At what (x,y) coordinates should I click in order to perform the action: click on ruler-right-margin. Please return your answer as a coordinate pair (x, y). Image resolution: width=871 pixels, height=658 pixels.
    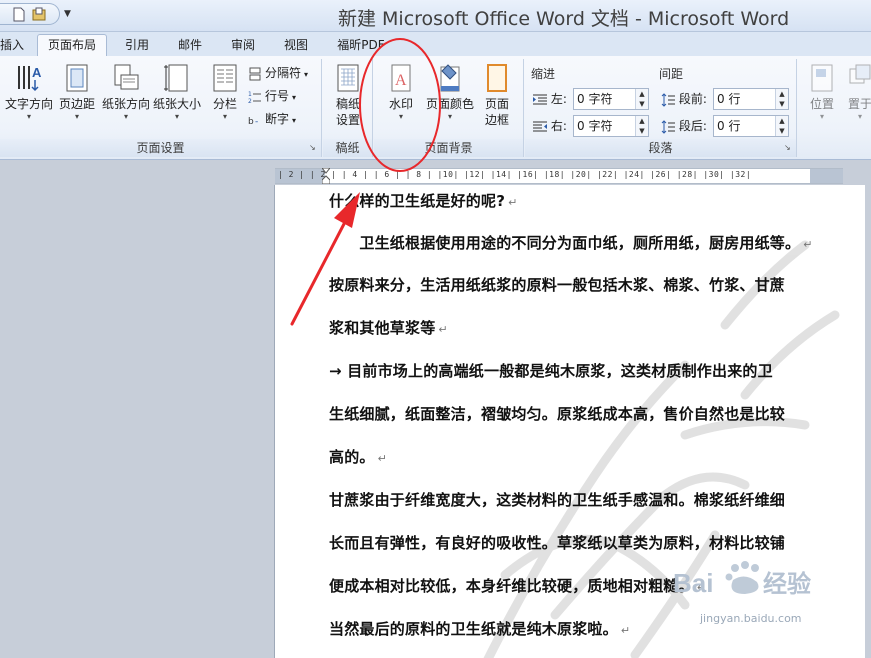
    Looking at the image, I should click on (826, 176).